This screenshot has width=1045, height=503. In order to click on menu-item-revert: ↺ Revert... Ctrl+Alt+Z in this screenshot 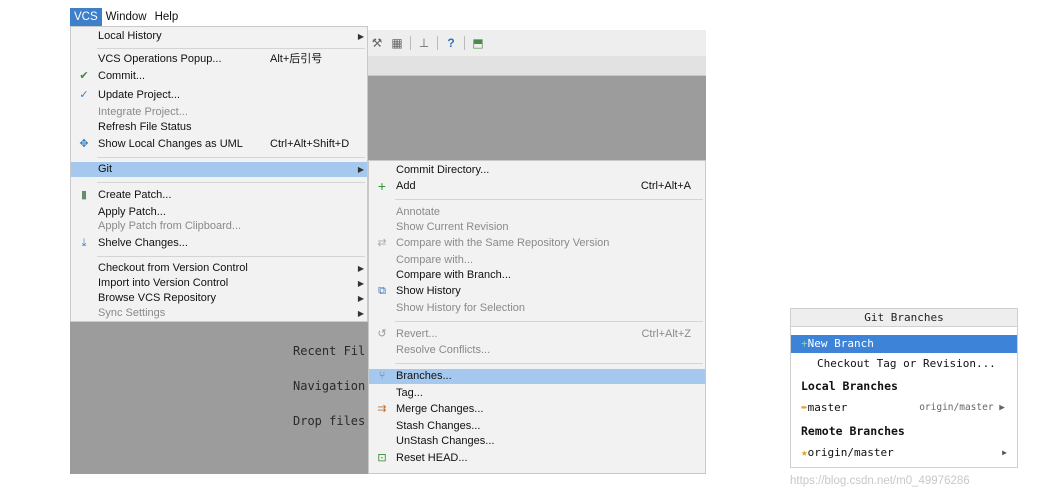, I will do `click(537, 334)`.